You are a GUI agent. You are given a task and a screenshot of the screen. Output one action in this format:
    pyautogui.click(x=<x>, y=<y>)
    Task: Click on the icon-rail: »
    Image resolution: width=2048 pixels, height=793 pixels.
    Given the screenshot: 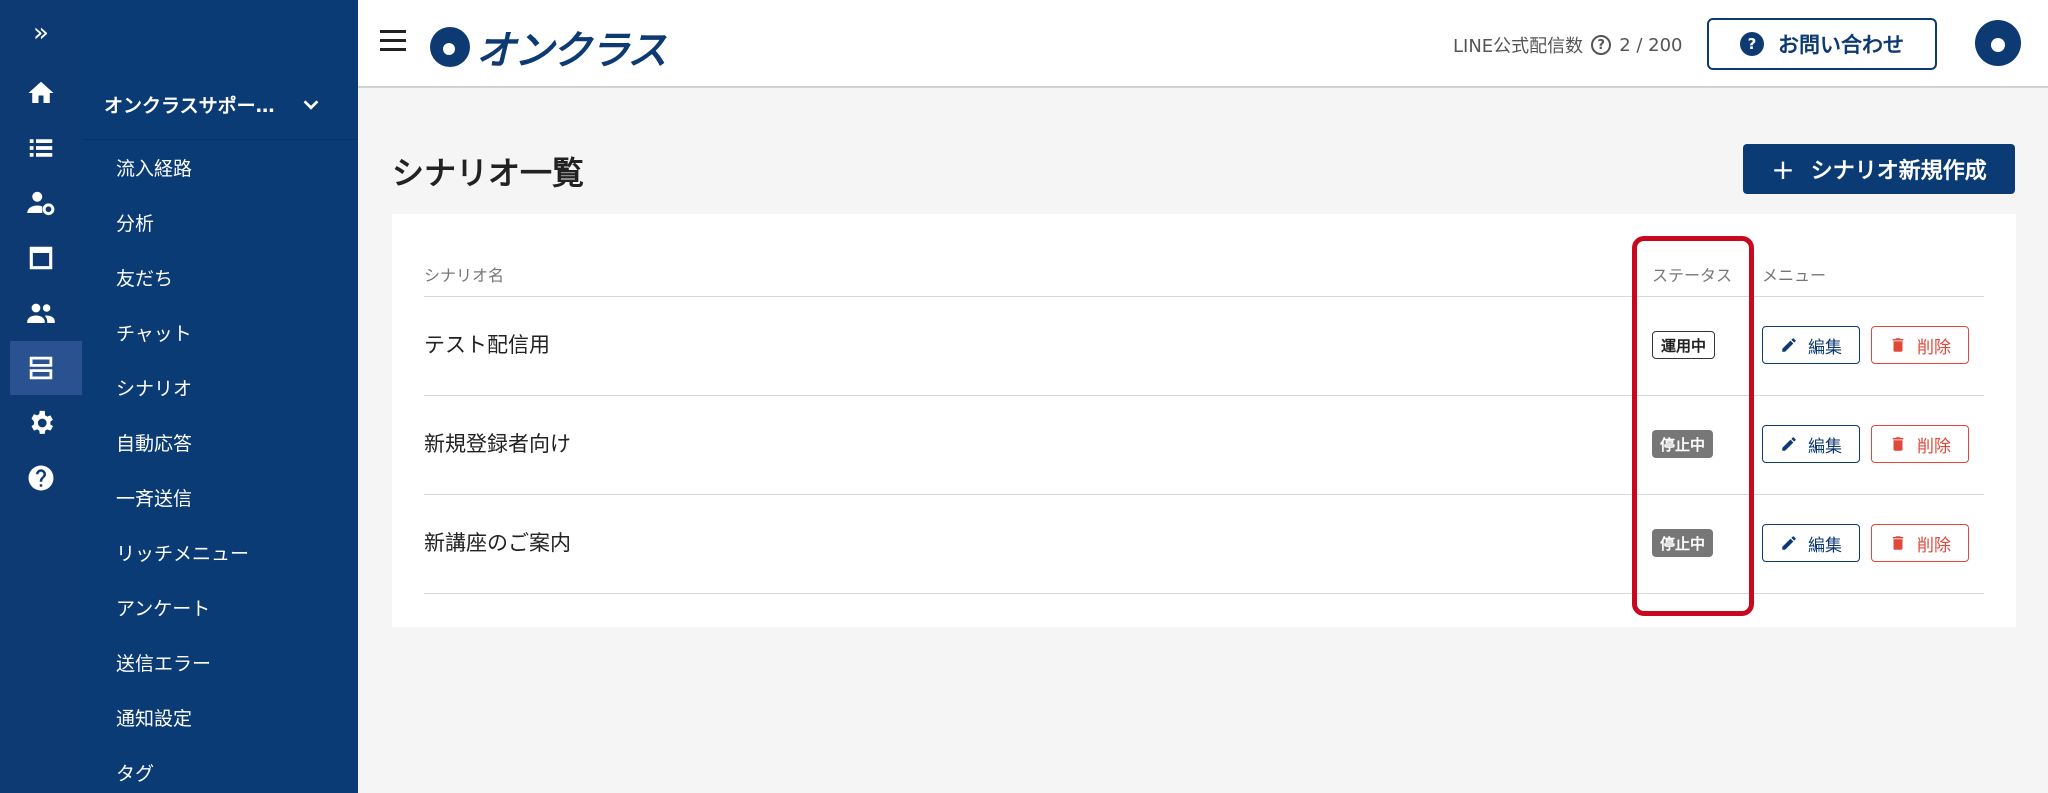 What is the action you would take?
    pyautogui.click(x=41, y=396)
    